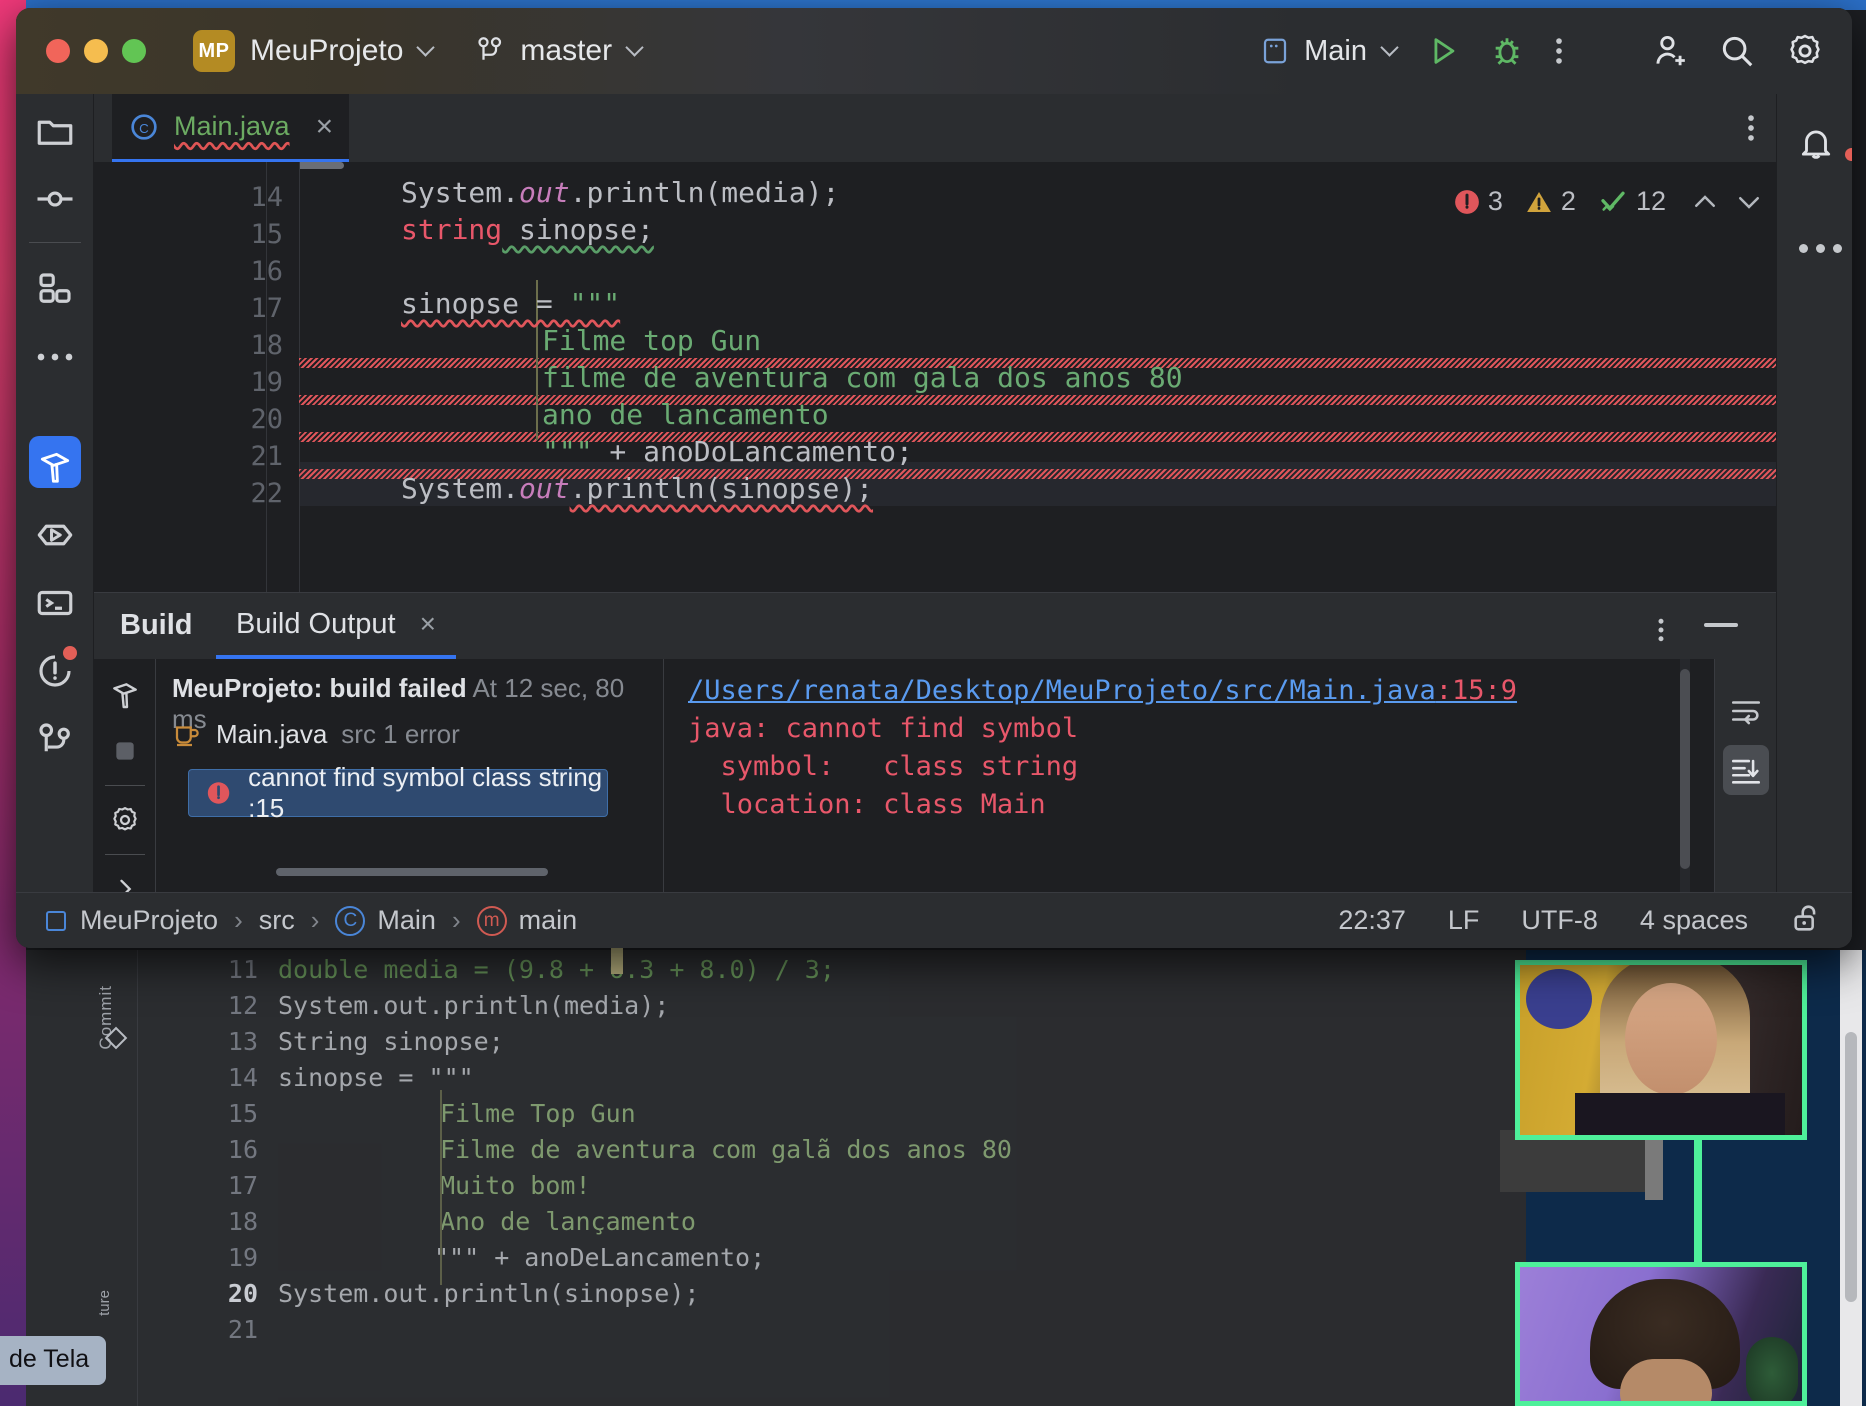 The height and width of the screenshot is (1406, 1866). What do you see at coordinates (412, 872) in the screenshot?
I see `build-tree-horizontal-scrollbar` at bounding box center [412, 872].